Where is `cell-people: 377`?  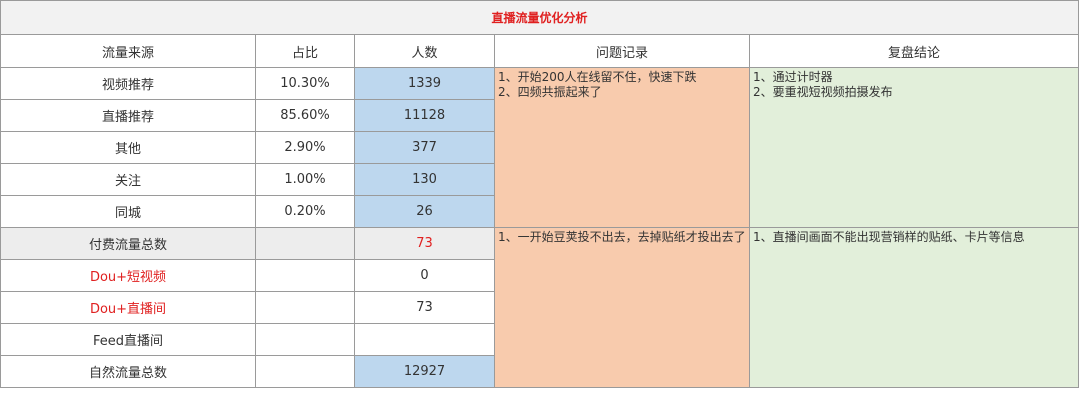 cell-people: 377 is located at coordinates (424, 147).